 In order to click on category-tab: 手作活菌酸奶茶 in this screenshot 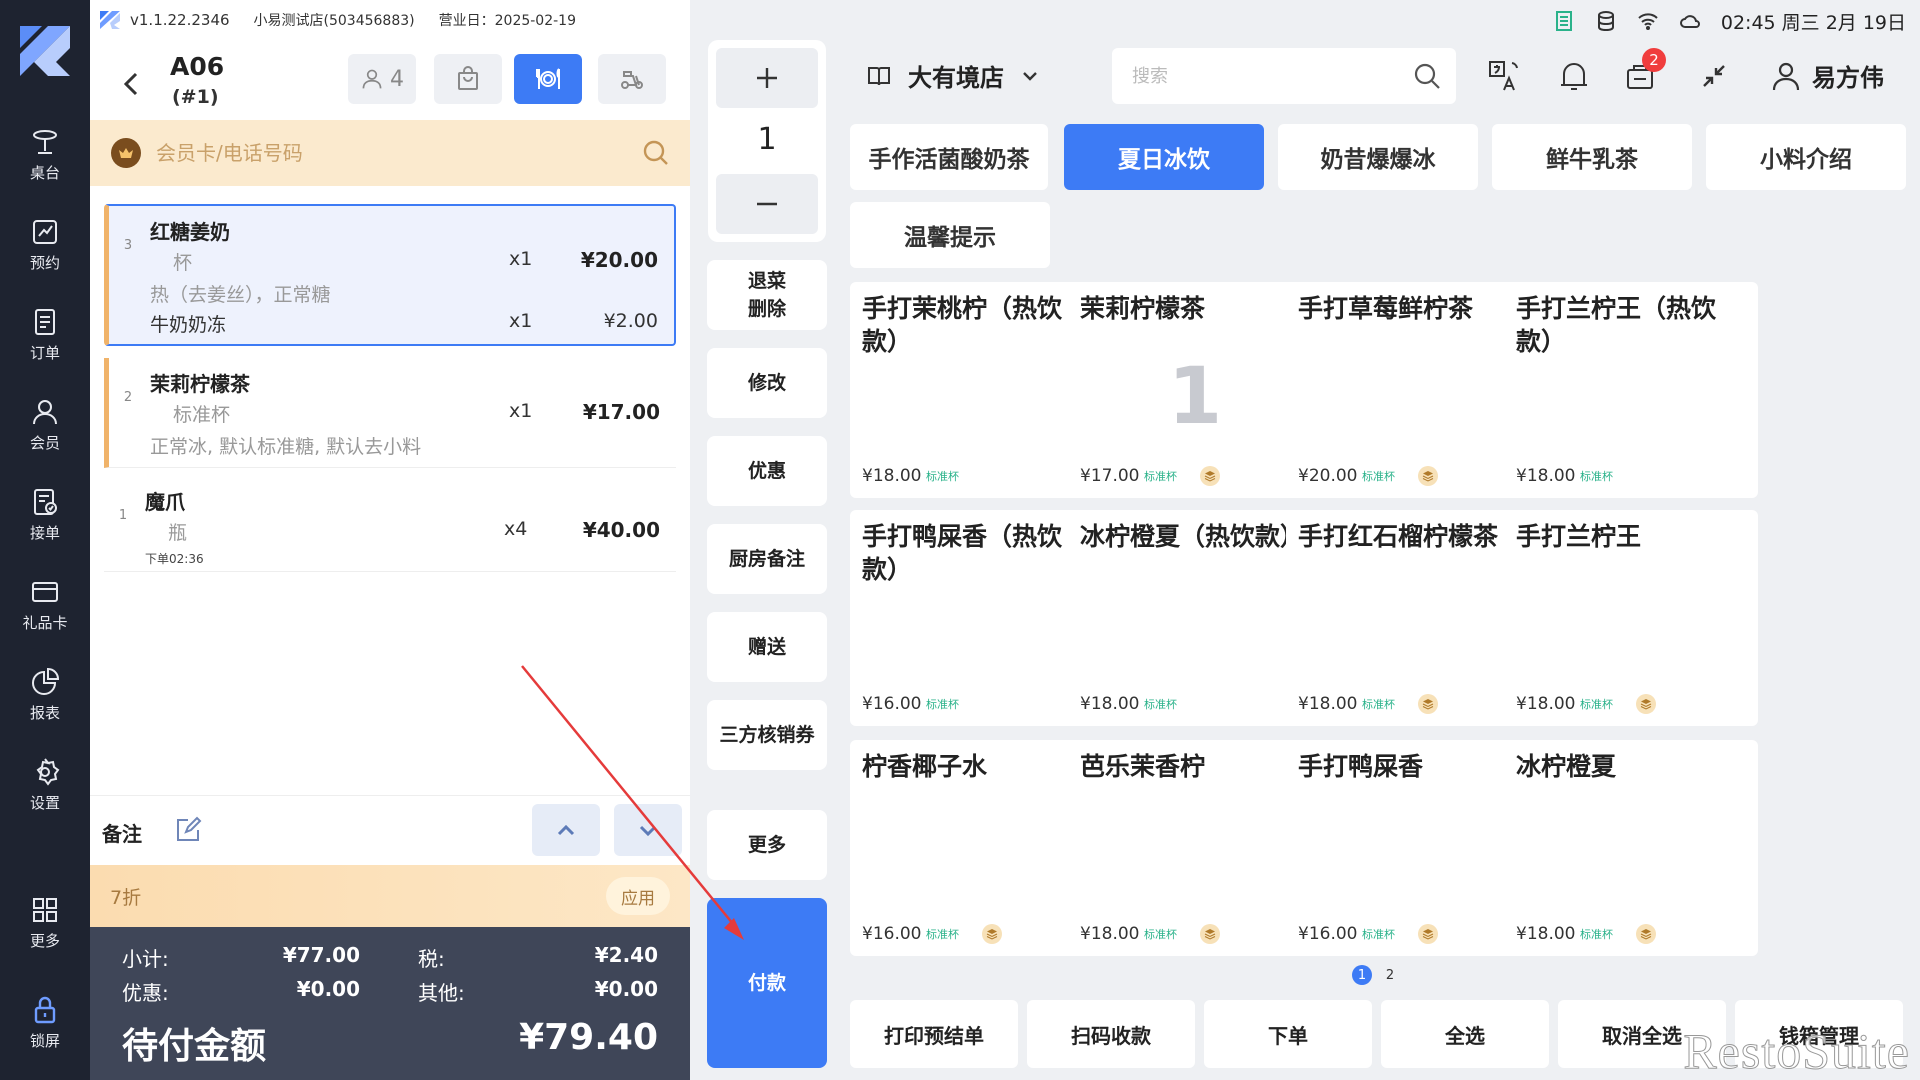, I will do `click(949, 157)`.